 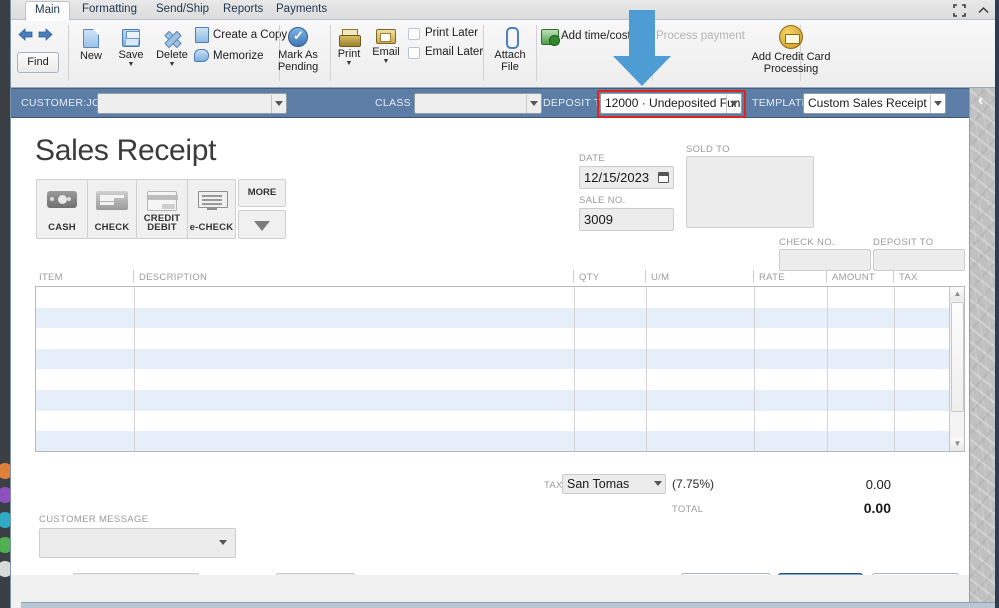 I want to click on tab-payments: Payments, so click(x=301, y=10).